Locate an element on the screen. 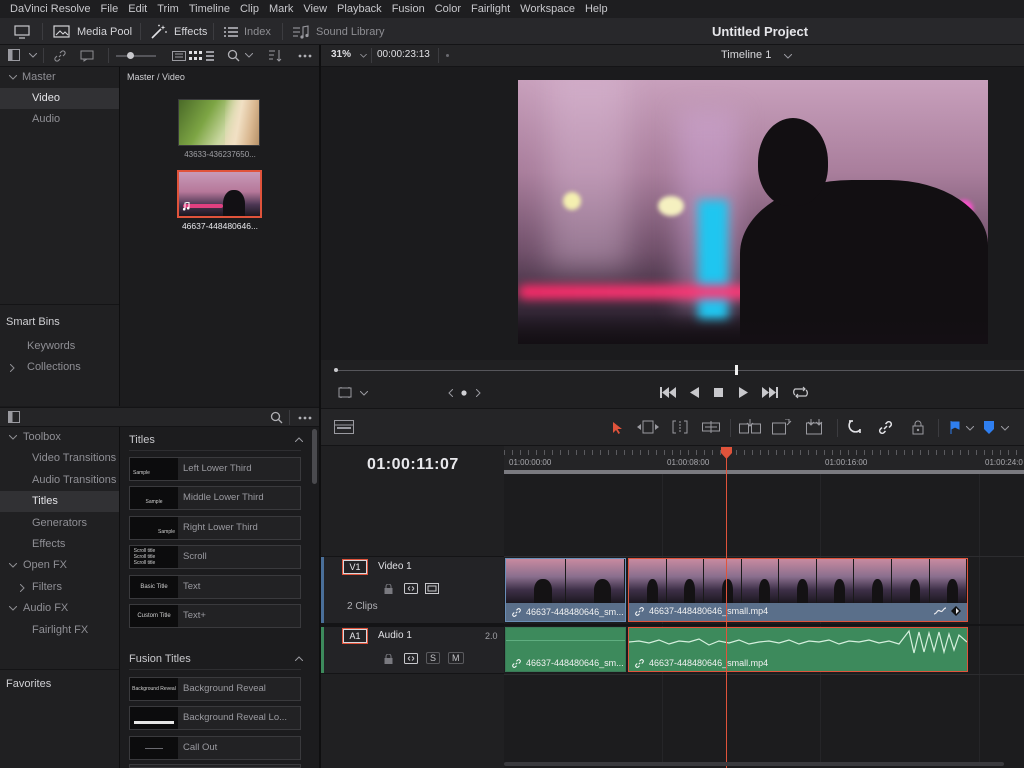 The height and width of the screenshot is (768, 1024). position-lock-icon is located at coordinates (918, 427).